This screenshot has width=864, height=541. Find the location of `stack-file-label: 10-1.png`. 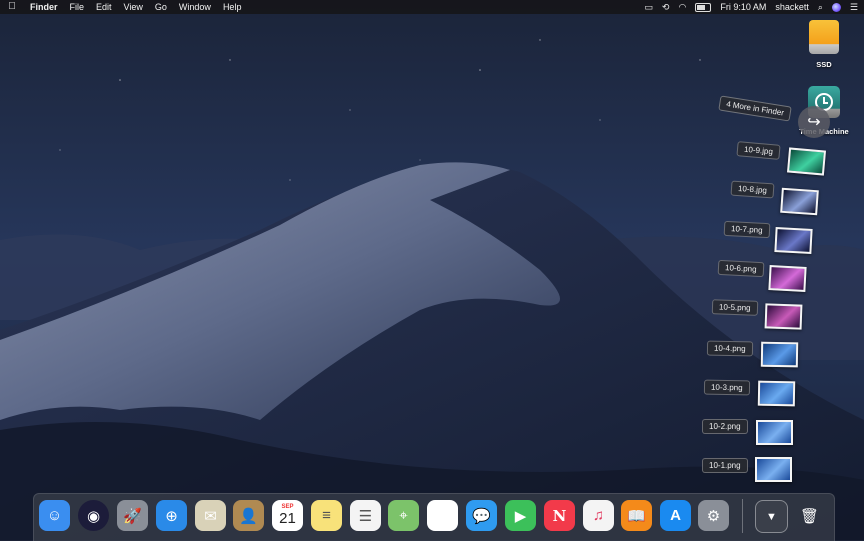

stack-file-label: 10-1.png is located at coordinates (725, 465).